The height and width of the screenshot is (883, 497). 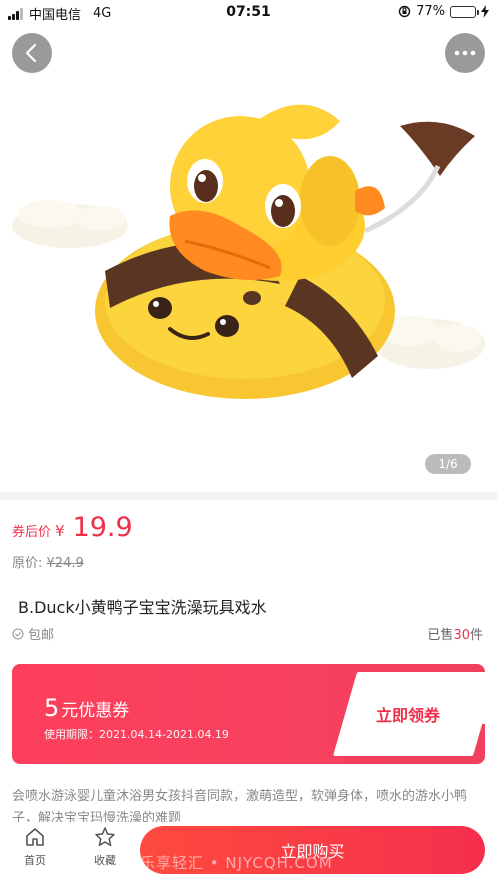 I want to click on status-right: 77%, so click(x=443, y=11).